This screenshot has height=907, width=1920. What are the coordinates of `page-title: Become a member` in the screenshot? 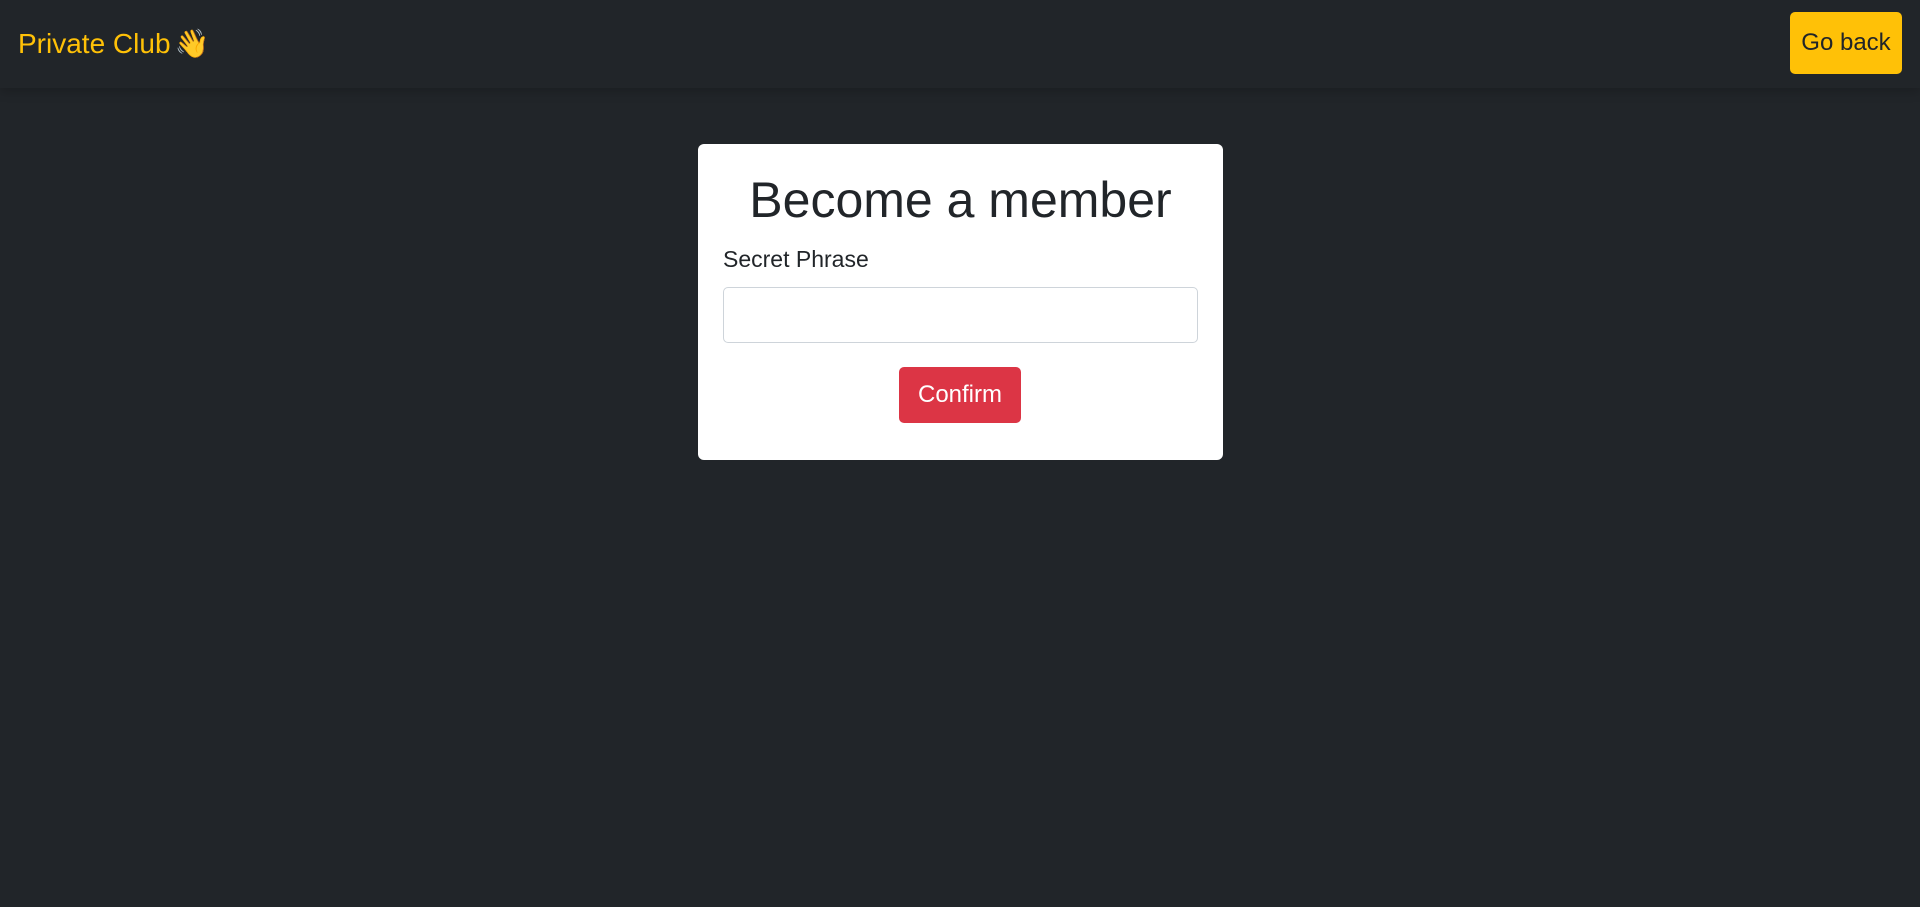 It's located at (960, 200).